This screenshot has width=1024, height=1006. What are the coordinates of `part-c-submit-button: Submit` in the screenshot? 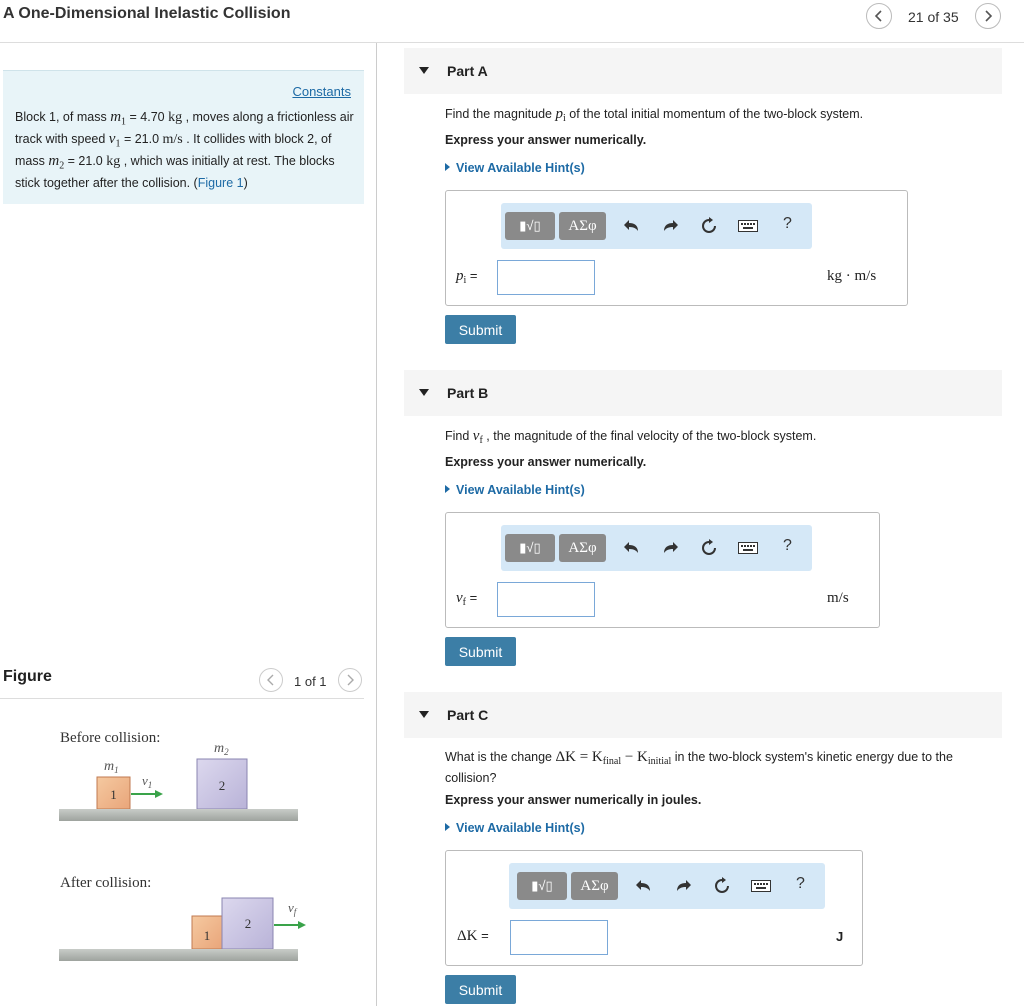 It's located at (480, 989).